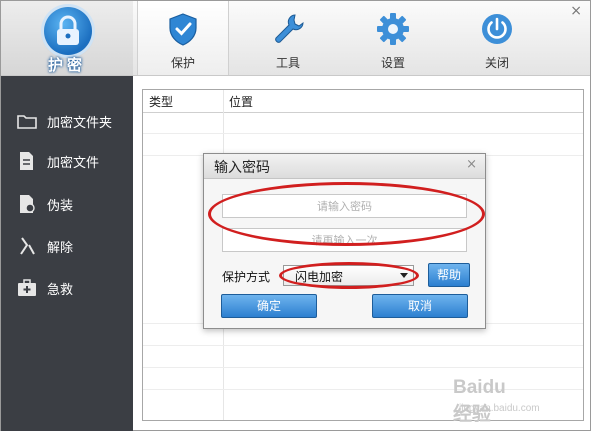  Describe the element at coordinates (161, 101) in the screenshot. I see `column-header-type: 类型` at that location.